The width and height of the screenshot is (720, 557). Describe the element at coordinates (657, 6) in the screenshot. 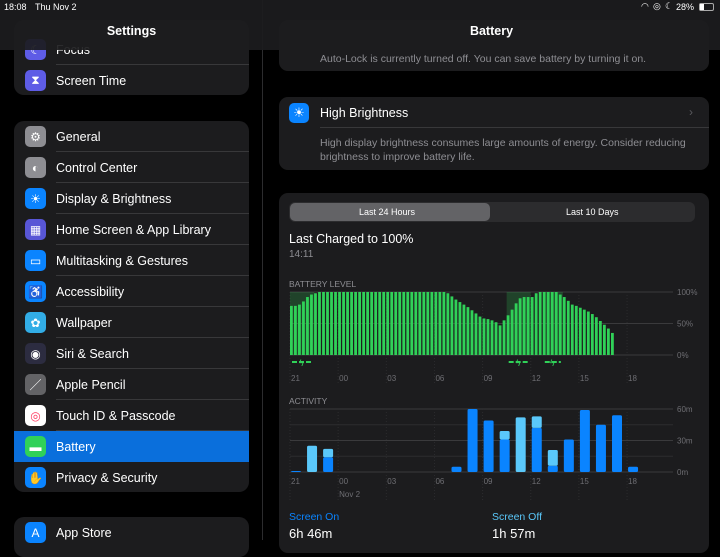

I see `location-lock-icon: ◎` at that location.